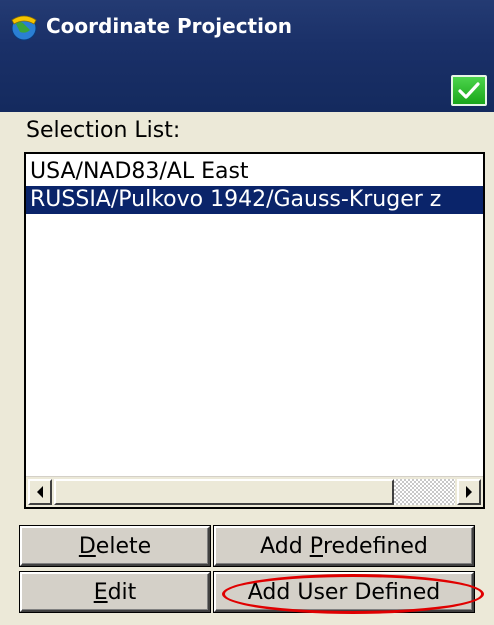  I want to click on add-user-defined-label: Add User Defined, so click(344, 592).